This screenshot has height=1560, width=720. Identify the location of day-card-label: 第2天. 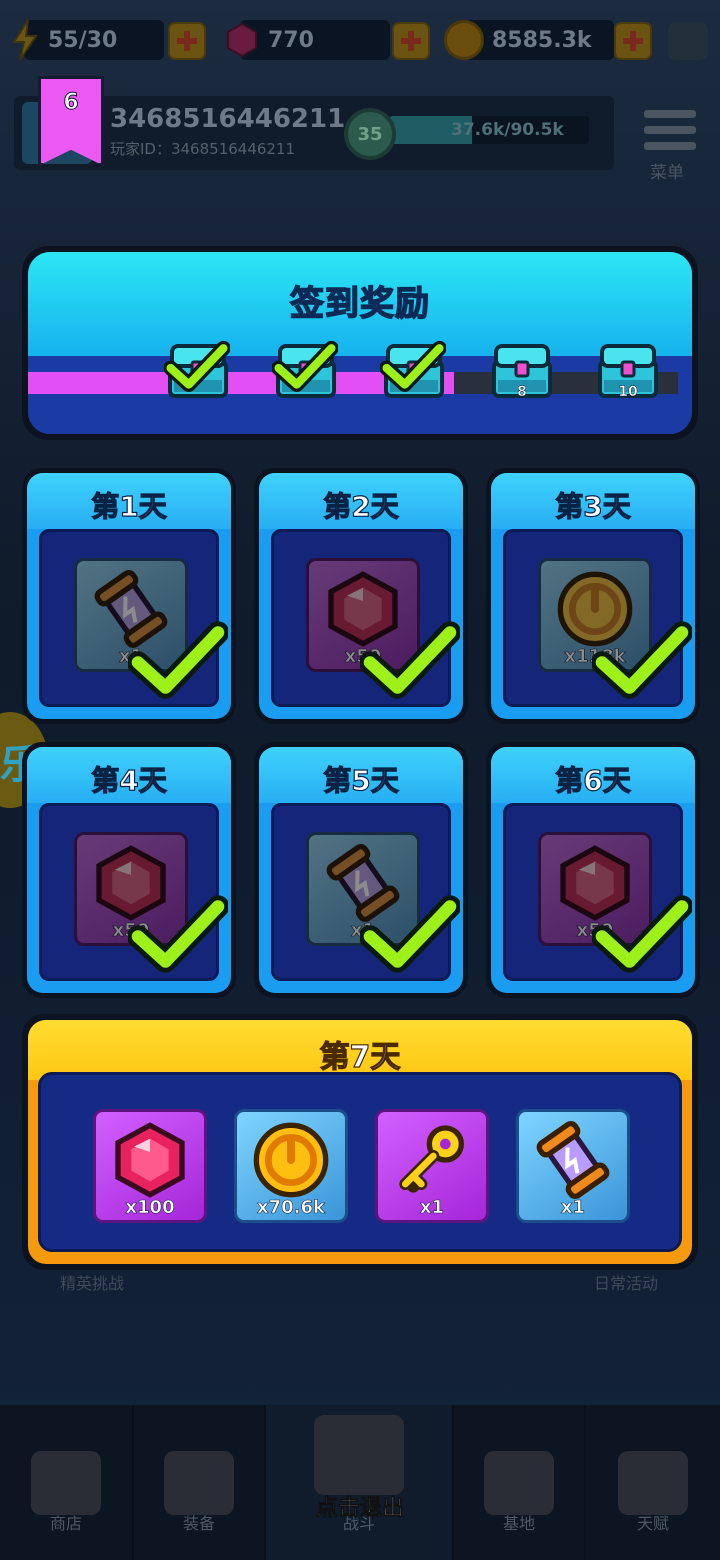
(361, 506).